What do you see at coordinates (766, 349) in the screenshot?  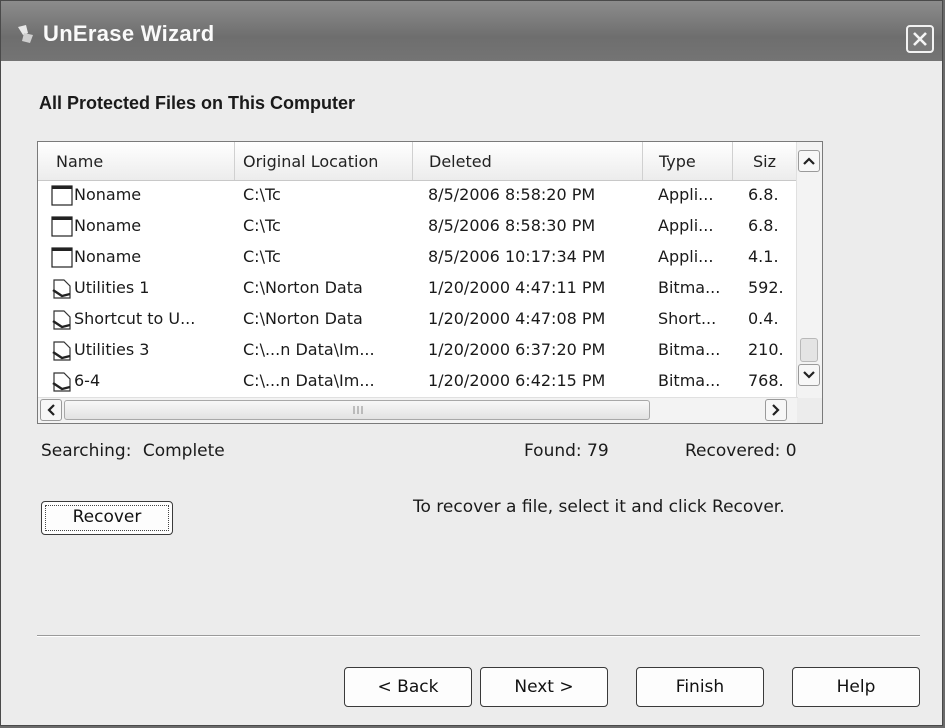 I see `file-size: 210.` at bounding box center [766, 349].